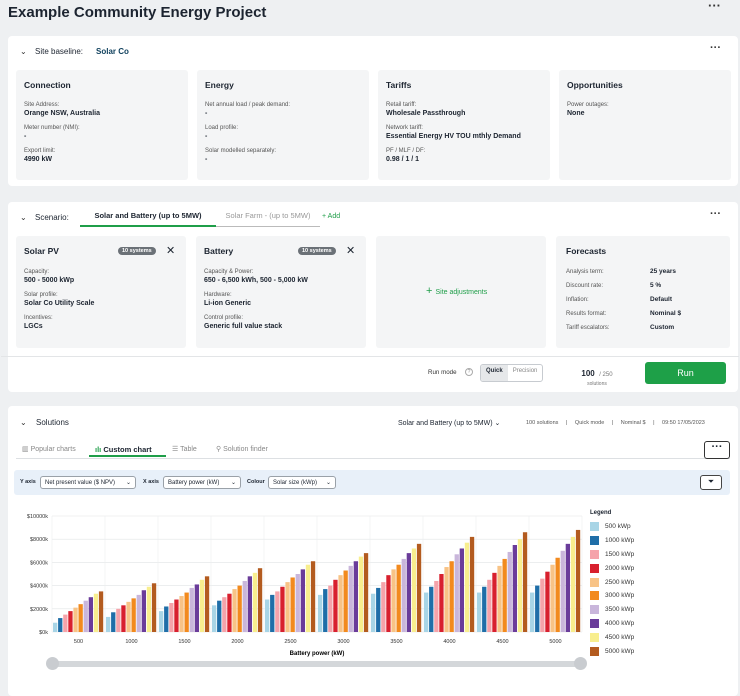  What do you see at coordinates (612, 527) in the screenshot?
I see `legend-item: 500 kWp` at bounding box center [612, 527].